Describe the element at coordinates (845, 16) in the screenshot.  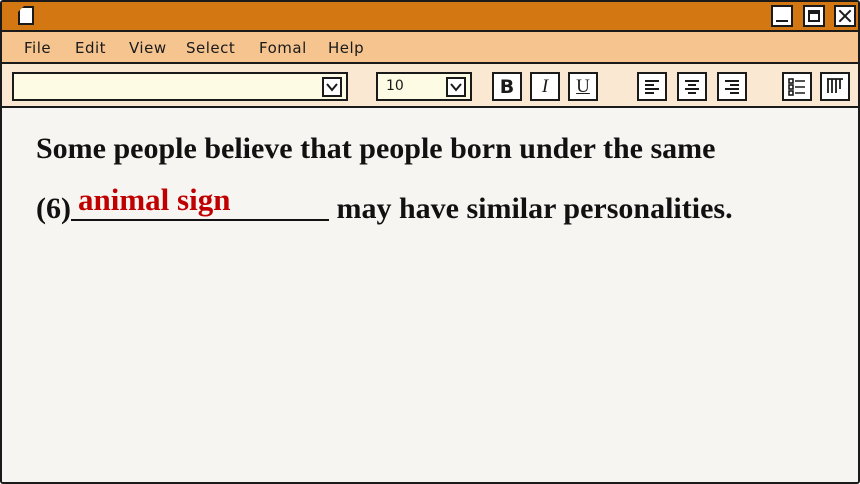
I see `close-button` at that location.